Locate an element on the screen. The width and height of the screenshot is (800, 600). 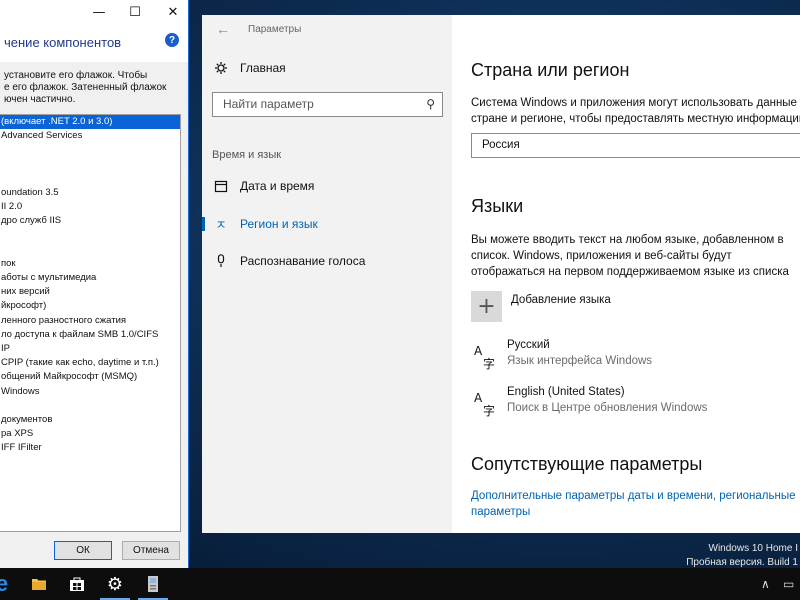
dialog-header: чение компонентов ? is located at coordinates (94, 43).